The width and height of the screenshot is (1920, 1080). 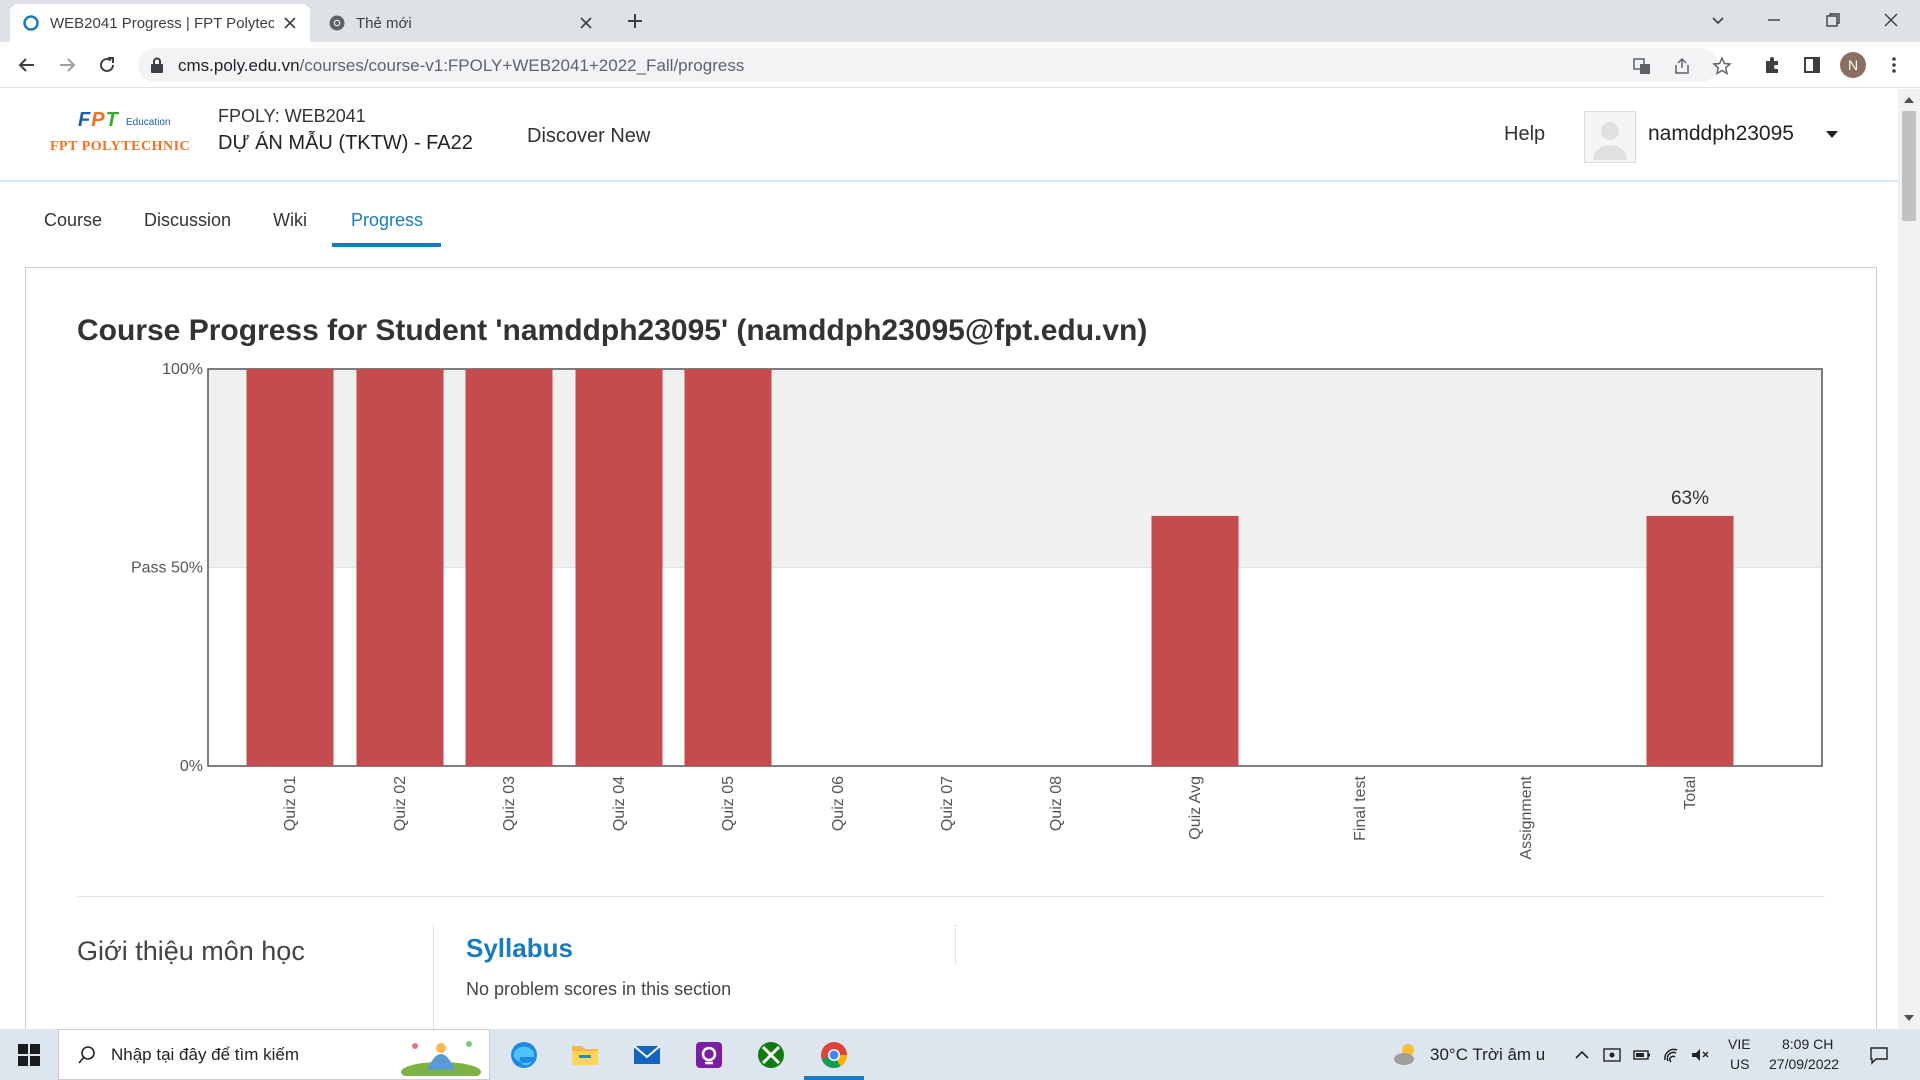 What do you see at coordinates (1721, 134) in the screenshot?
I see `username: namddph23095` at bounding box center [1721, 134].